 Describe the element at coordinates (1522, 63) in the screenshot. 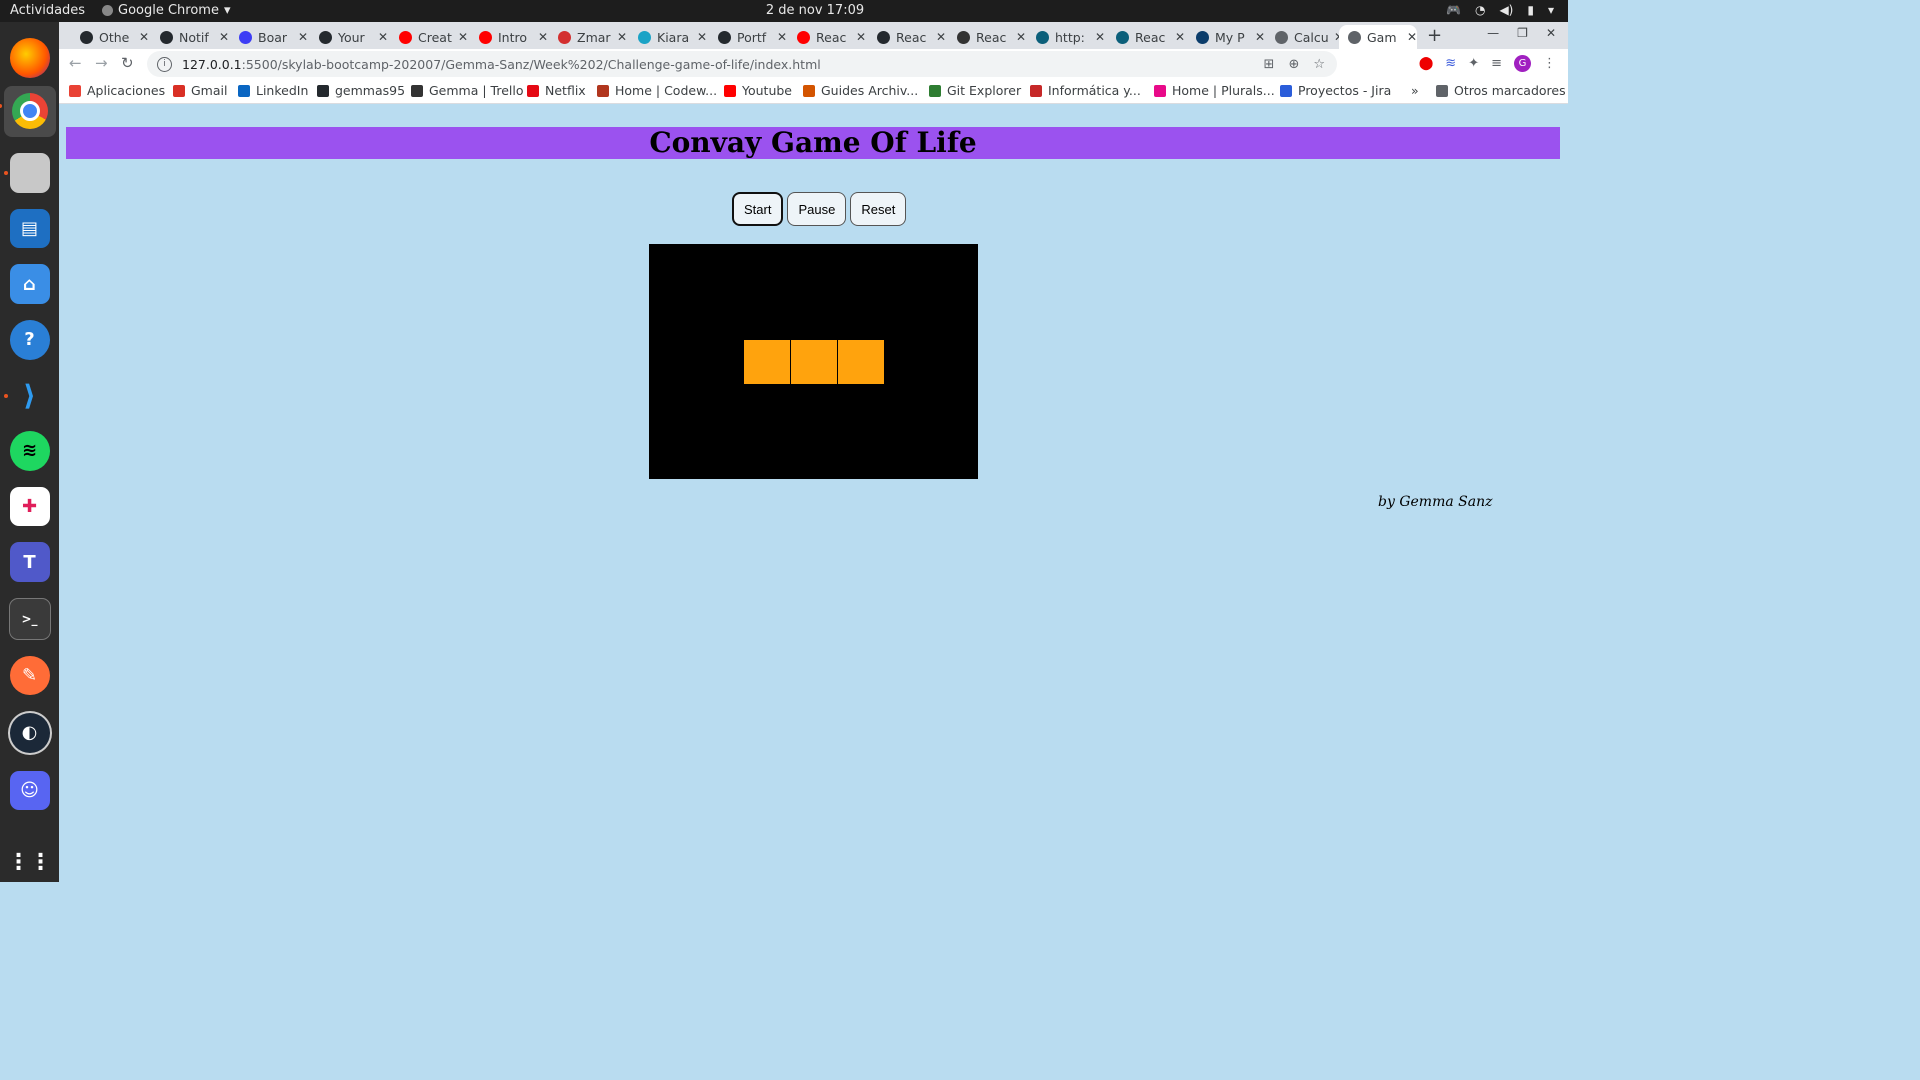

I see `avatar: G` at that location.